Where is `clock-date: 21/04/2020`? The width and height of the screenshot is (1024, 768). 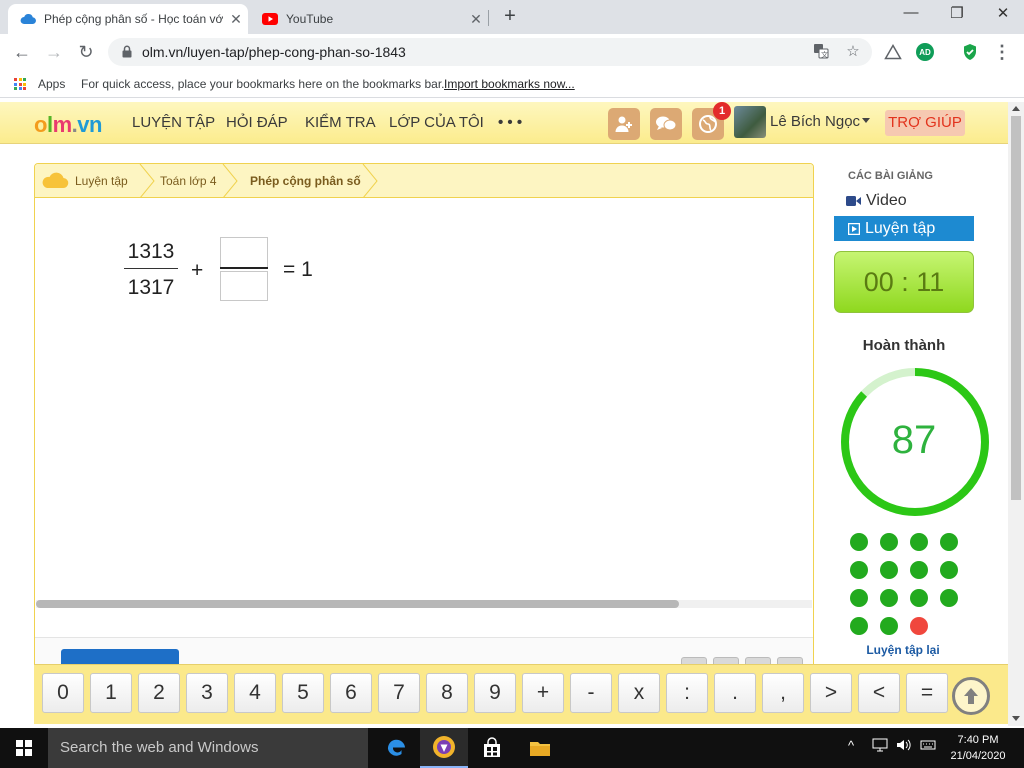
clock-date: 21/04/2020 is located at coordinates (978, 756).